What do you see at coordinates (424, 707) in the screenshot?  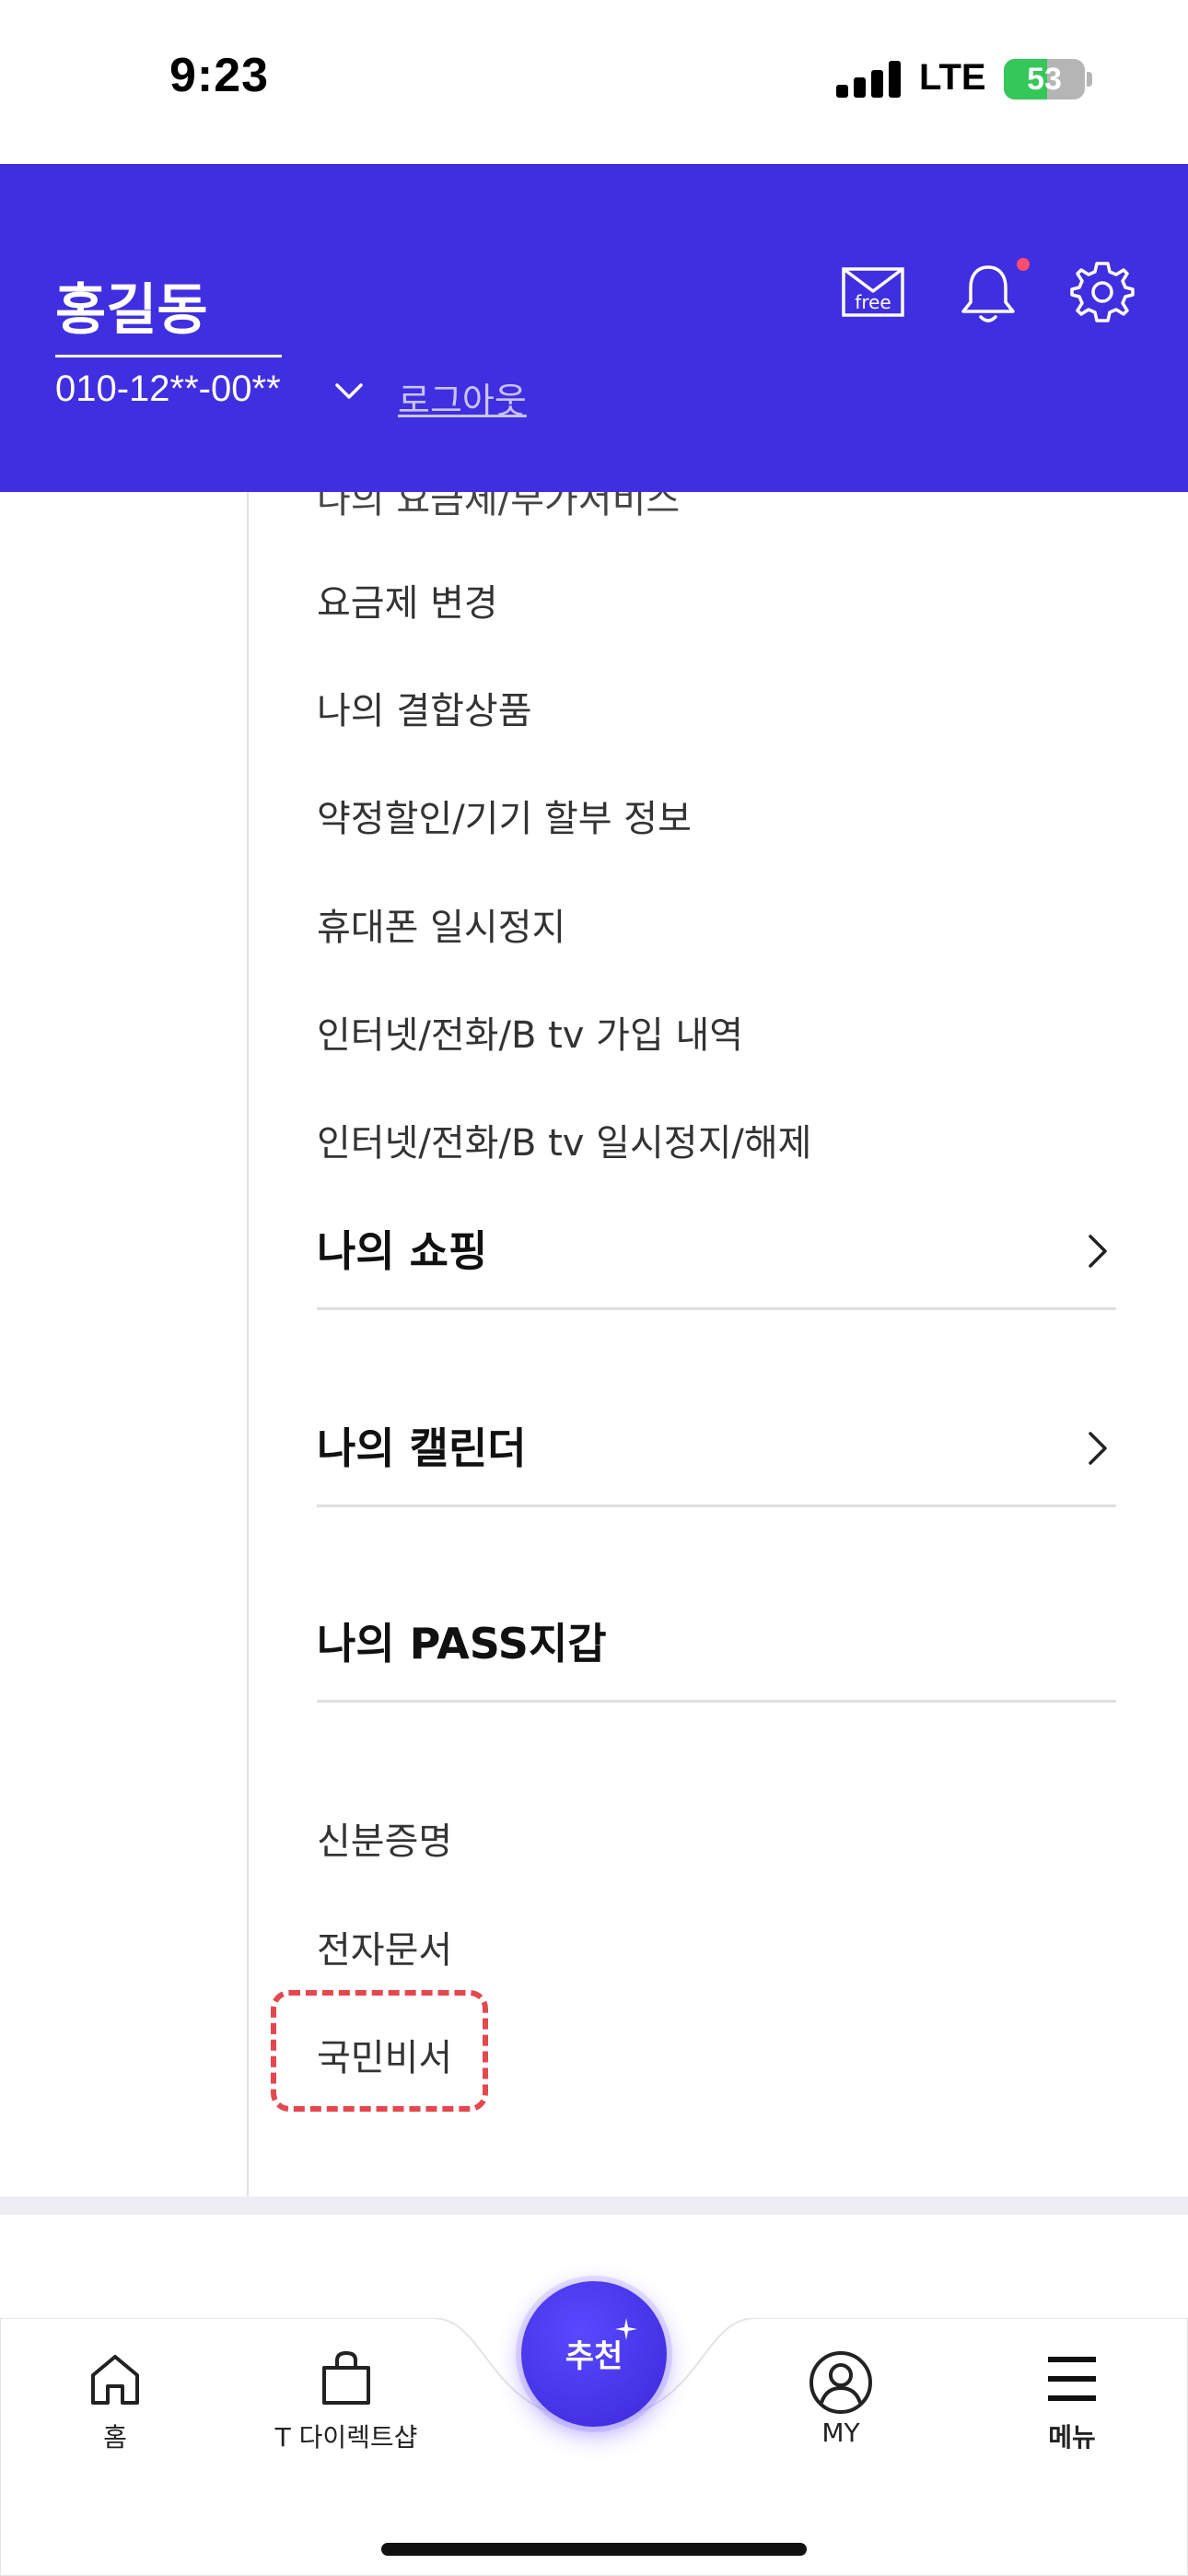 I see `menu-item-bundle: 나의 결합상품` at bounding box center [424, 707].